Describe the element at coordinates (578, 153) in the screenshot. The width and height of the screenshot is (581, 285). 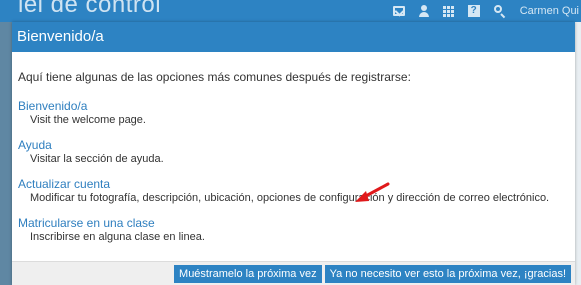
I see `page-background-edge` at that location.